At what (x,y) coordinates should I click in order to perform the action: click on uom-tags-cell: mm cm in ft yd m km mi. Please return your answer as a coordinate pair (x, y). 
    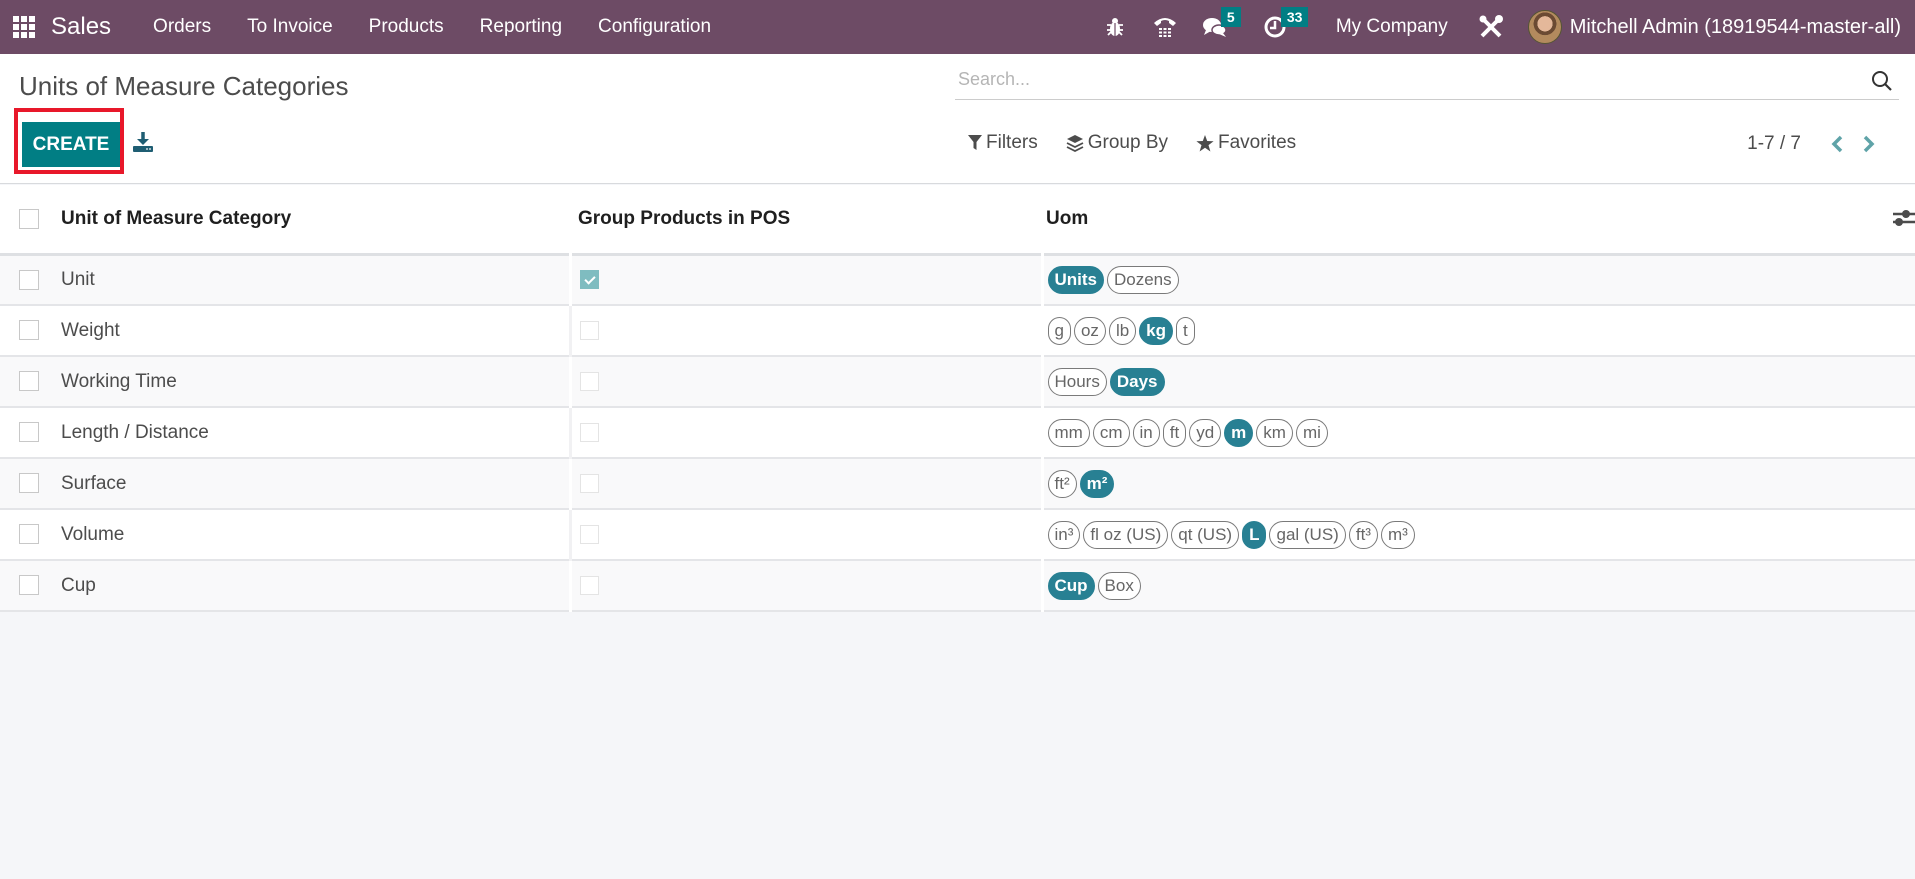
    Looking at the image, I should click on (1477, 432).